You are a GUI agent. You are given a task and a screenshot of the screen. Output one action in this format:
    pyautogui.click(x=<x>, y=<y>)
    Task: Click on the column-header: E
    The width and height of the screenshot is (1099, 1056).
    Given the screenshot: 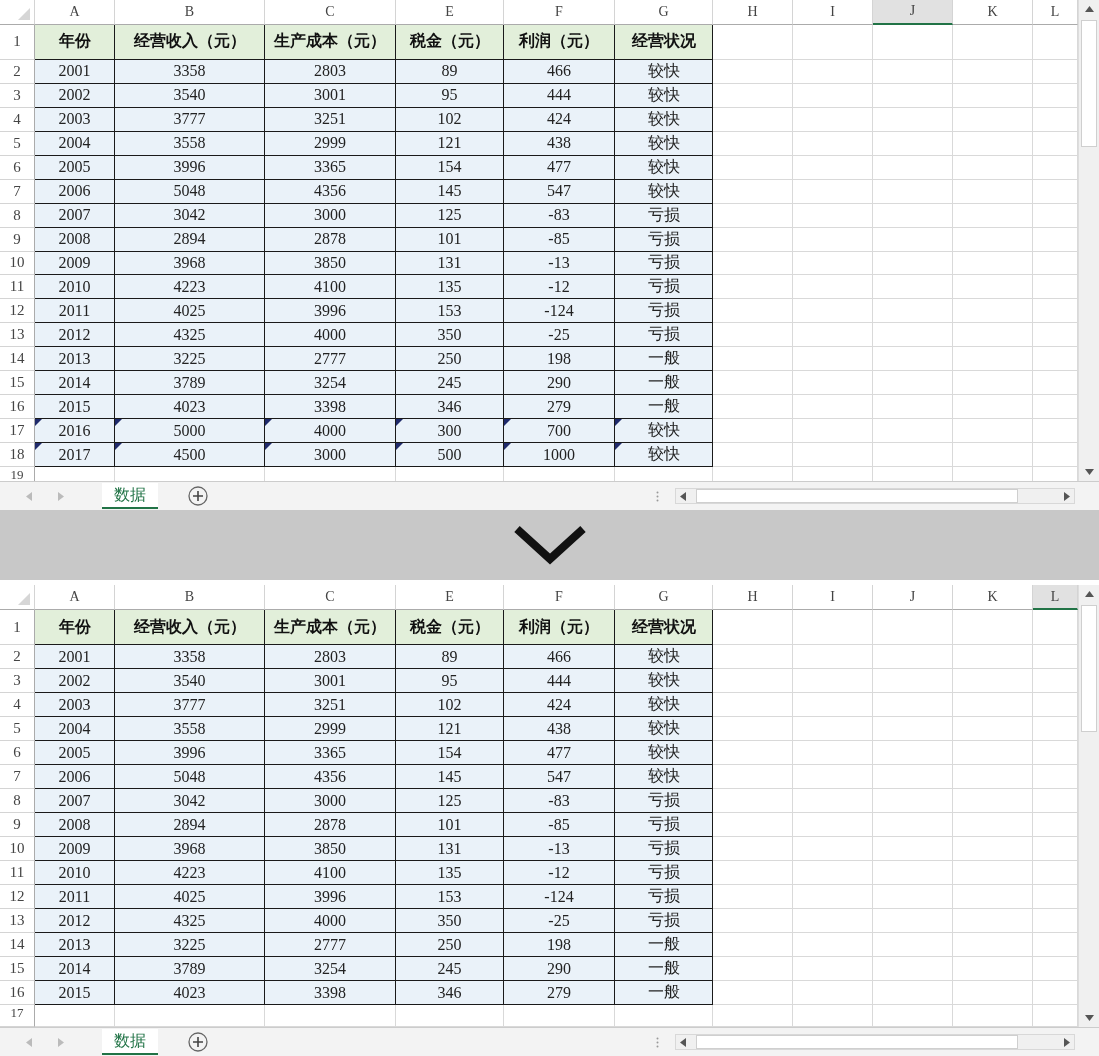 What is the action you would take?
    pyautogui.click(x=450, y=12)
    